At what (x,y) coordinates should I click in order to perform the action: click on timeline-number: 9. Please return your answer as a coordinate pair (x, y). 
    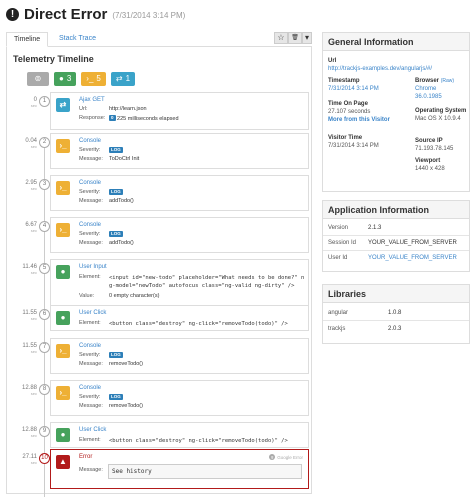
    Looking at the image, I should click on (44, 431).